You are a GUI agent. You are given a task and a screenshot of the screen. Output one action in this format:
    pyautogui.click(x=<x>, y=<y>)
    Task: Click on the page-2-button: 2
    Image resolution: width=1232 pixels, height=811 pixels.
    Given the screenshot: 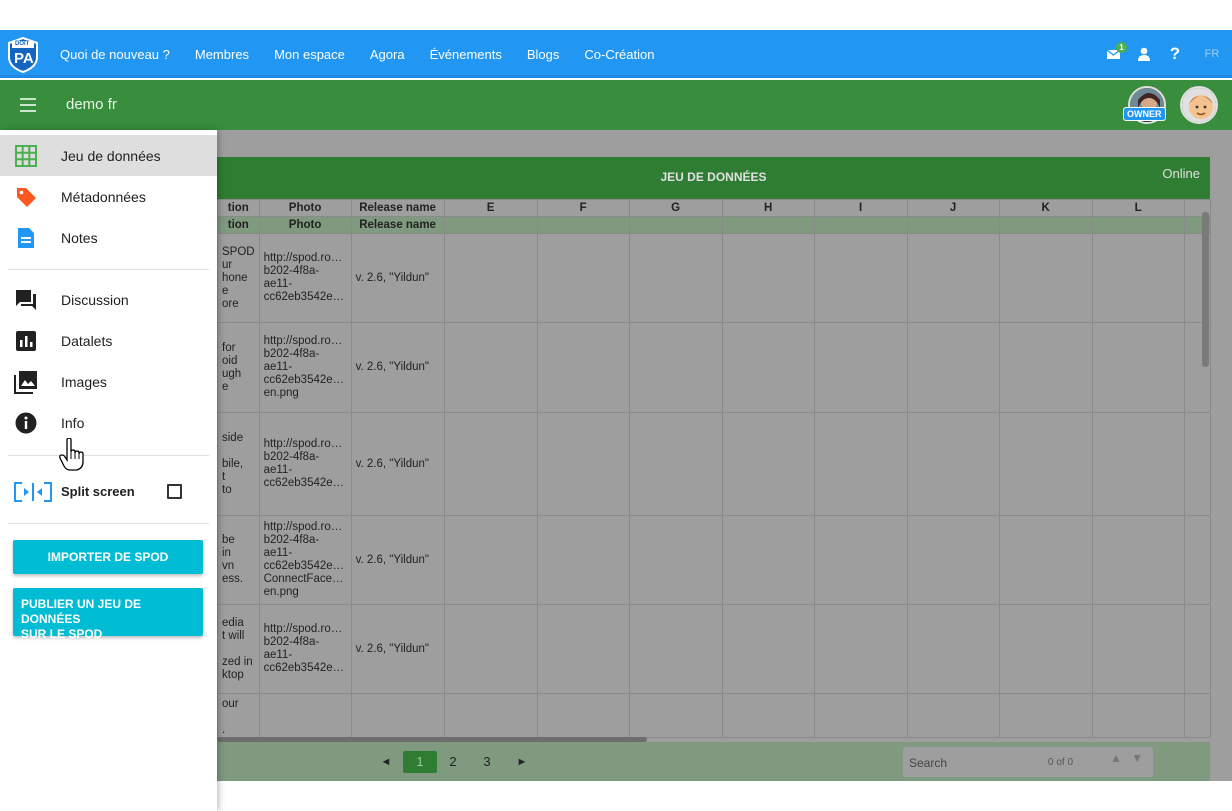 What is the action you would take?
    pyautogui.click(x=453, y=762)
    